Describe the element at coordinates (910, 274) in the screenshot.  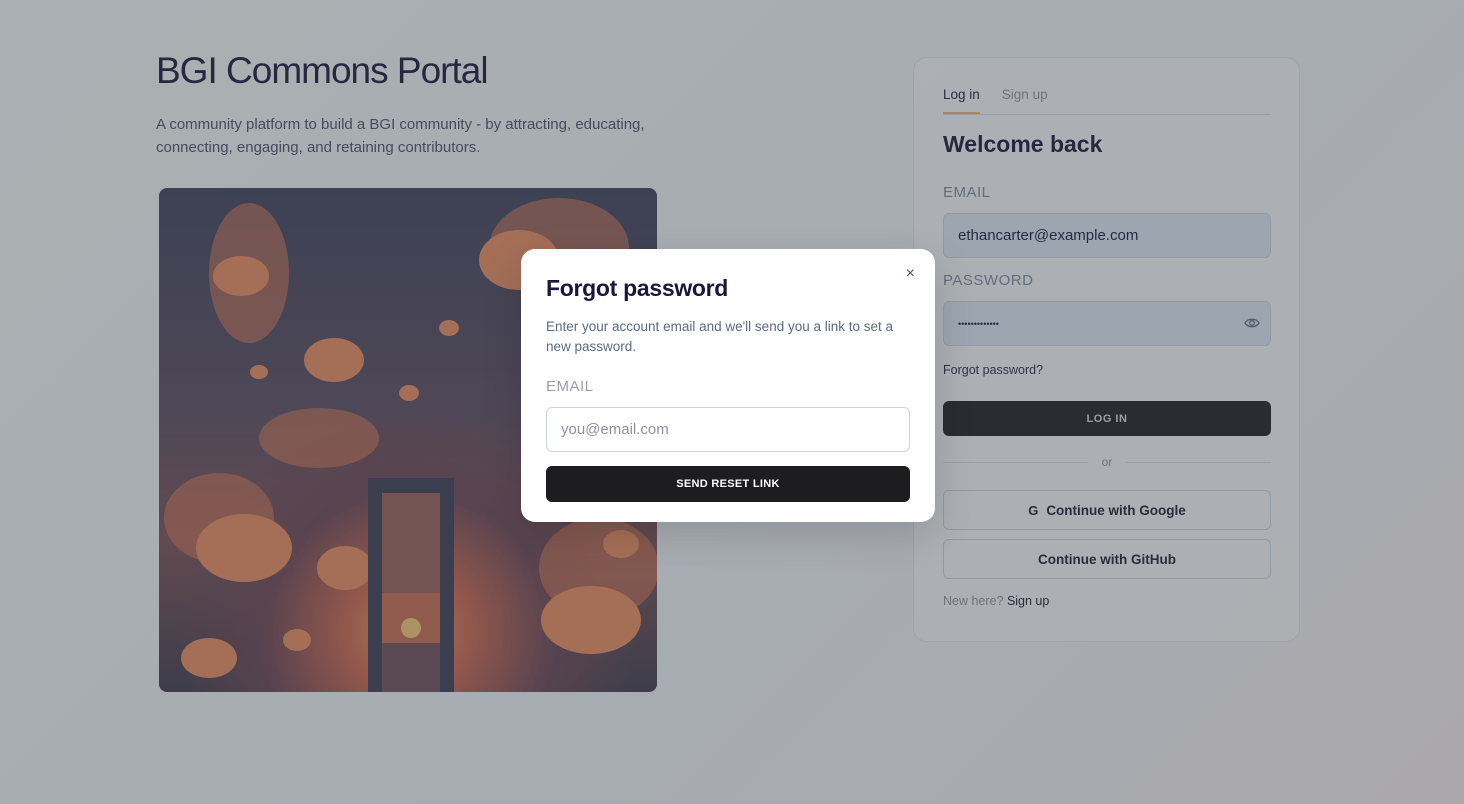
I see `close-icon: ×` at that location.